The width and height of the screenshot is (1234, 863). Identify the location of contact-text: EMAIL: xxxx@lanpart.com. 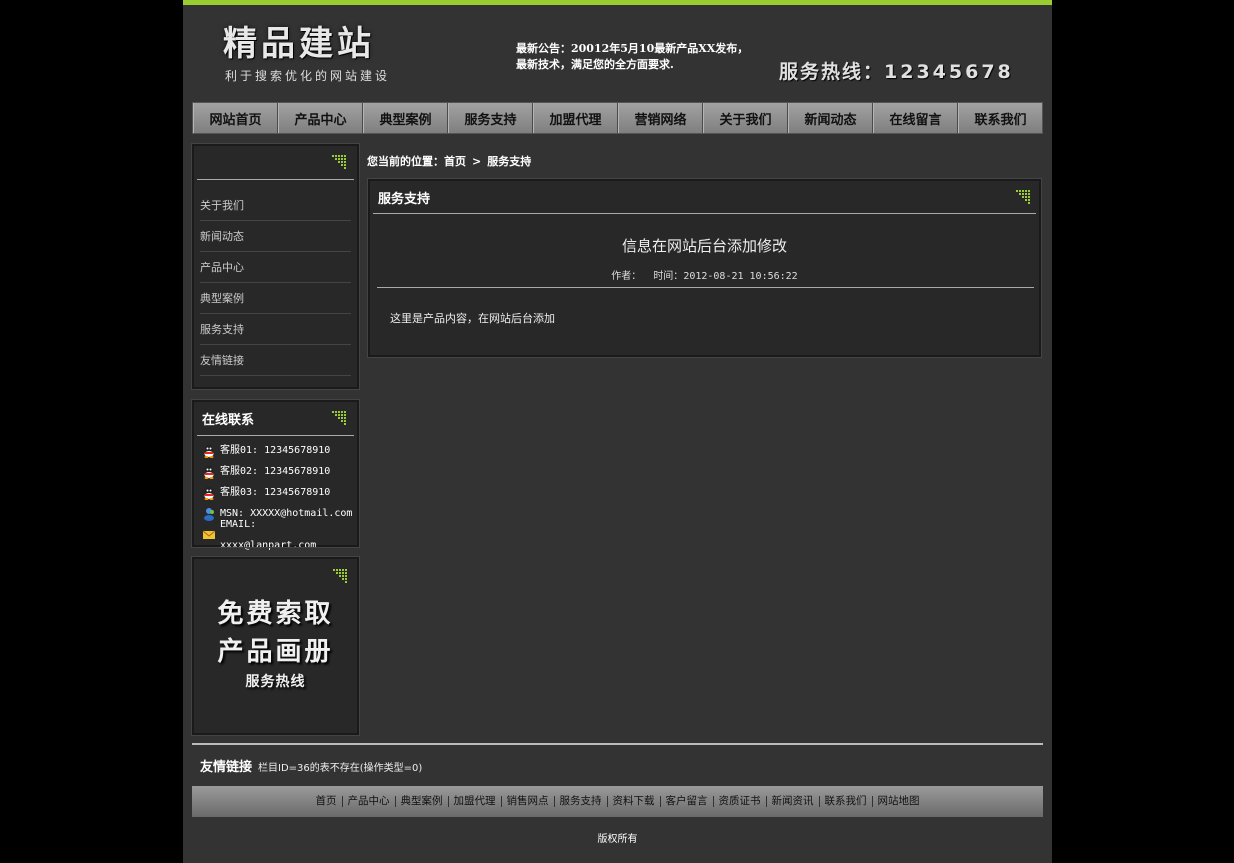
(268, 534).